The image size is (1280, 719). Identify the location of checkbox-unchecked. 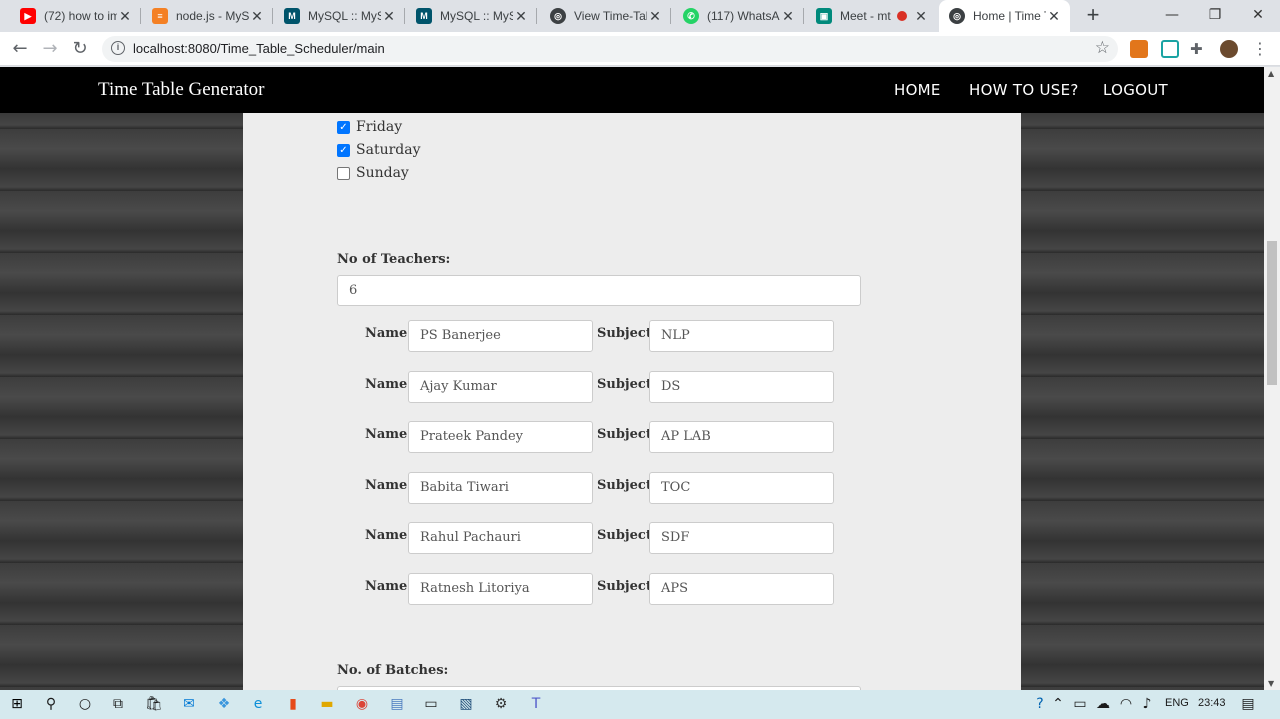
(343, 173).